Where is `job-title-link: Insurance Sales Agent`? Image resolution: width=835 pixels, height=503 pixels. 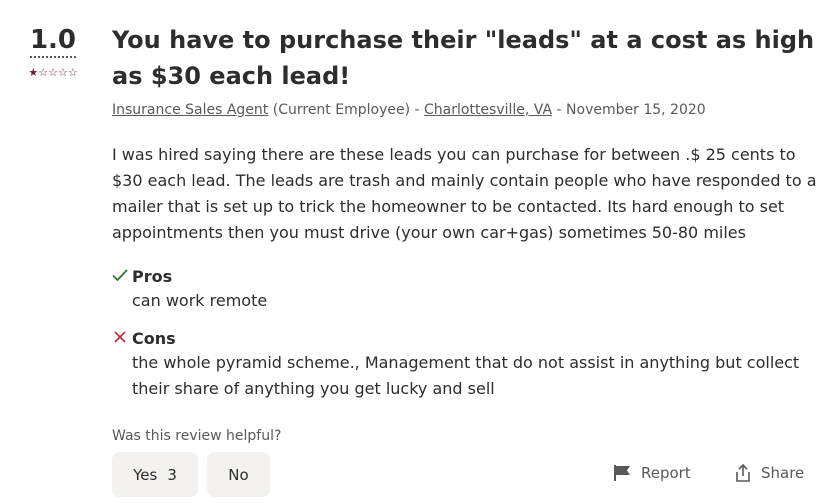 job-title-link: Insurance Sales Agent is located at coordinates (190, 110).